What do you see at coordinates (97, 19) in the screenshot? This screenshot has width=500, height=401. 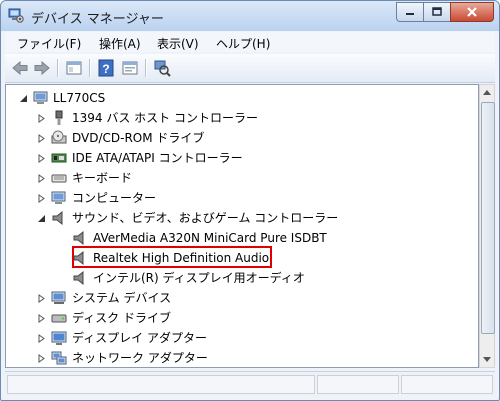 I see `window-title: デバイス マネージャー` at bounding box center [97, 19].